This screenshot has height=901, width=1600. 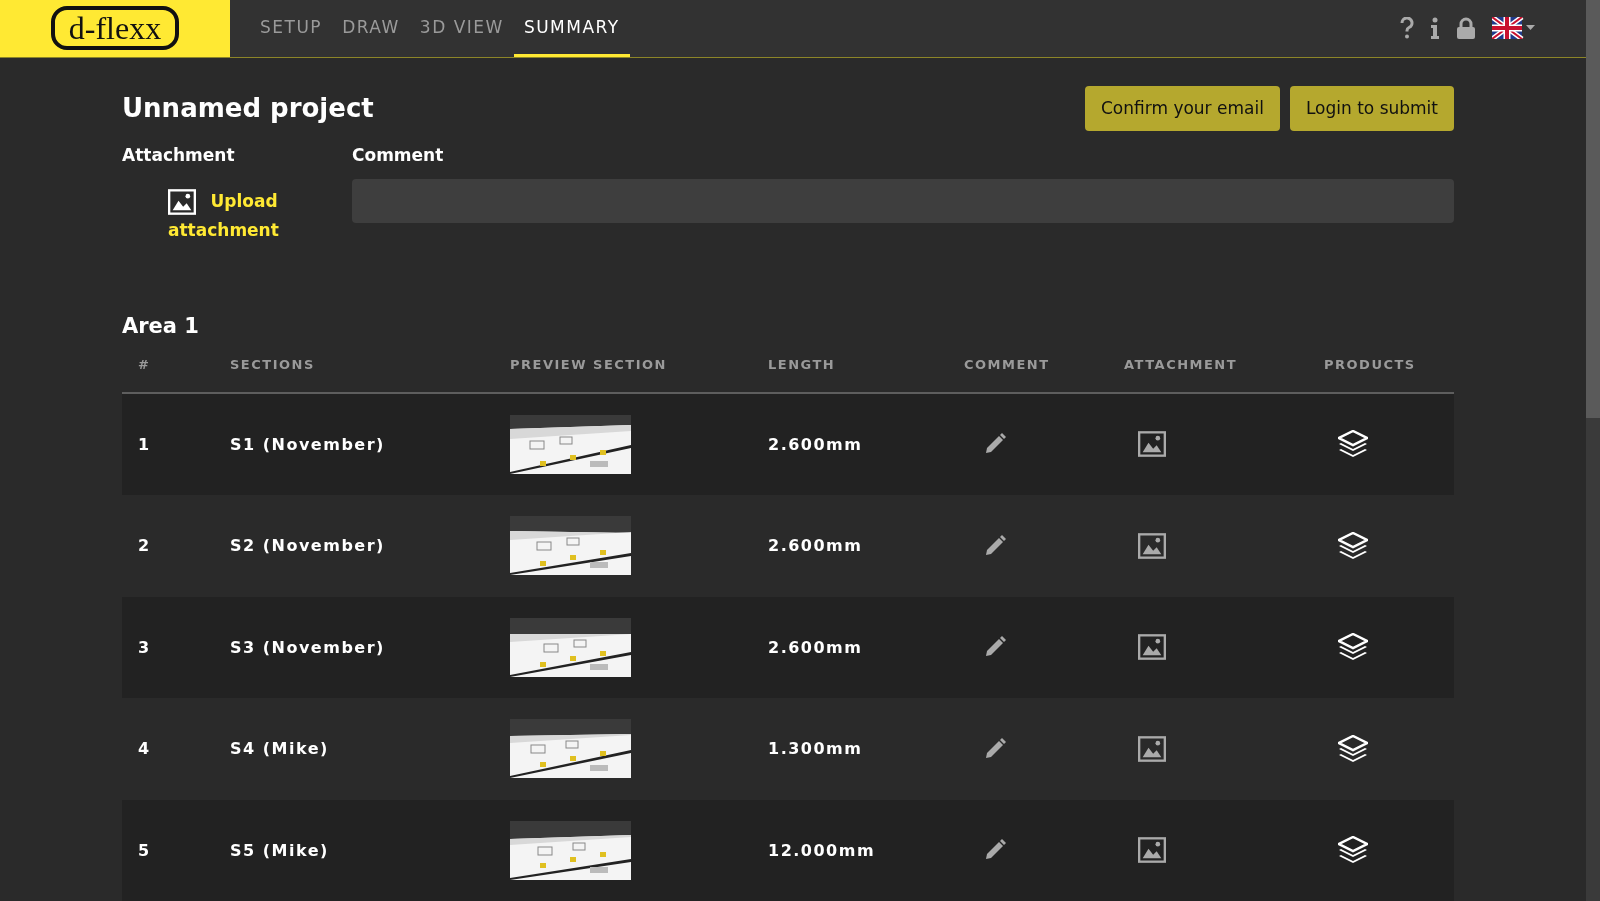 I want to click on column-header: LENGTH, so click(x=802, y=364).